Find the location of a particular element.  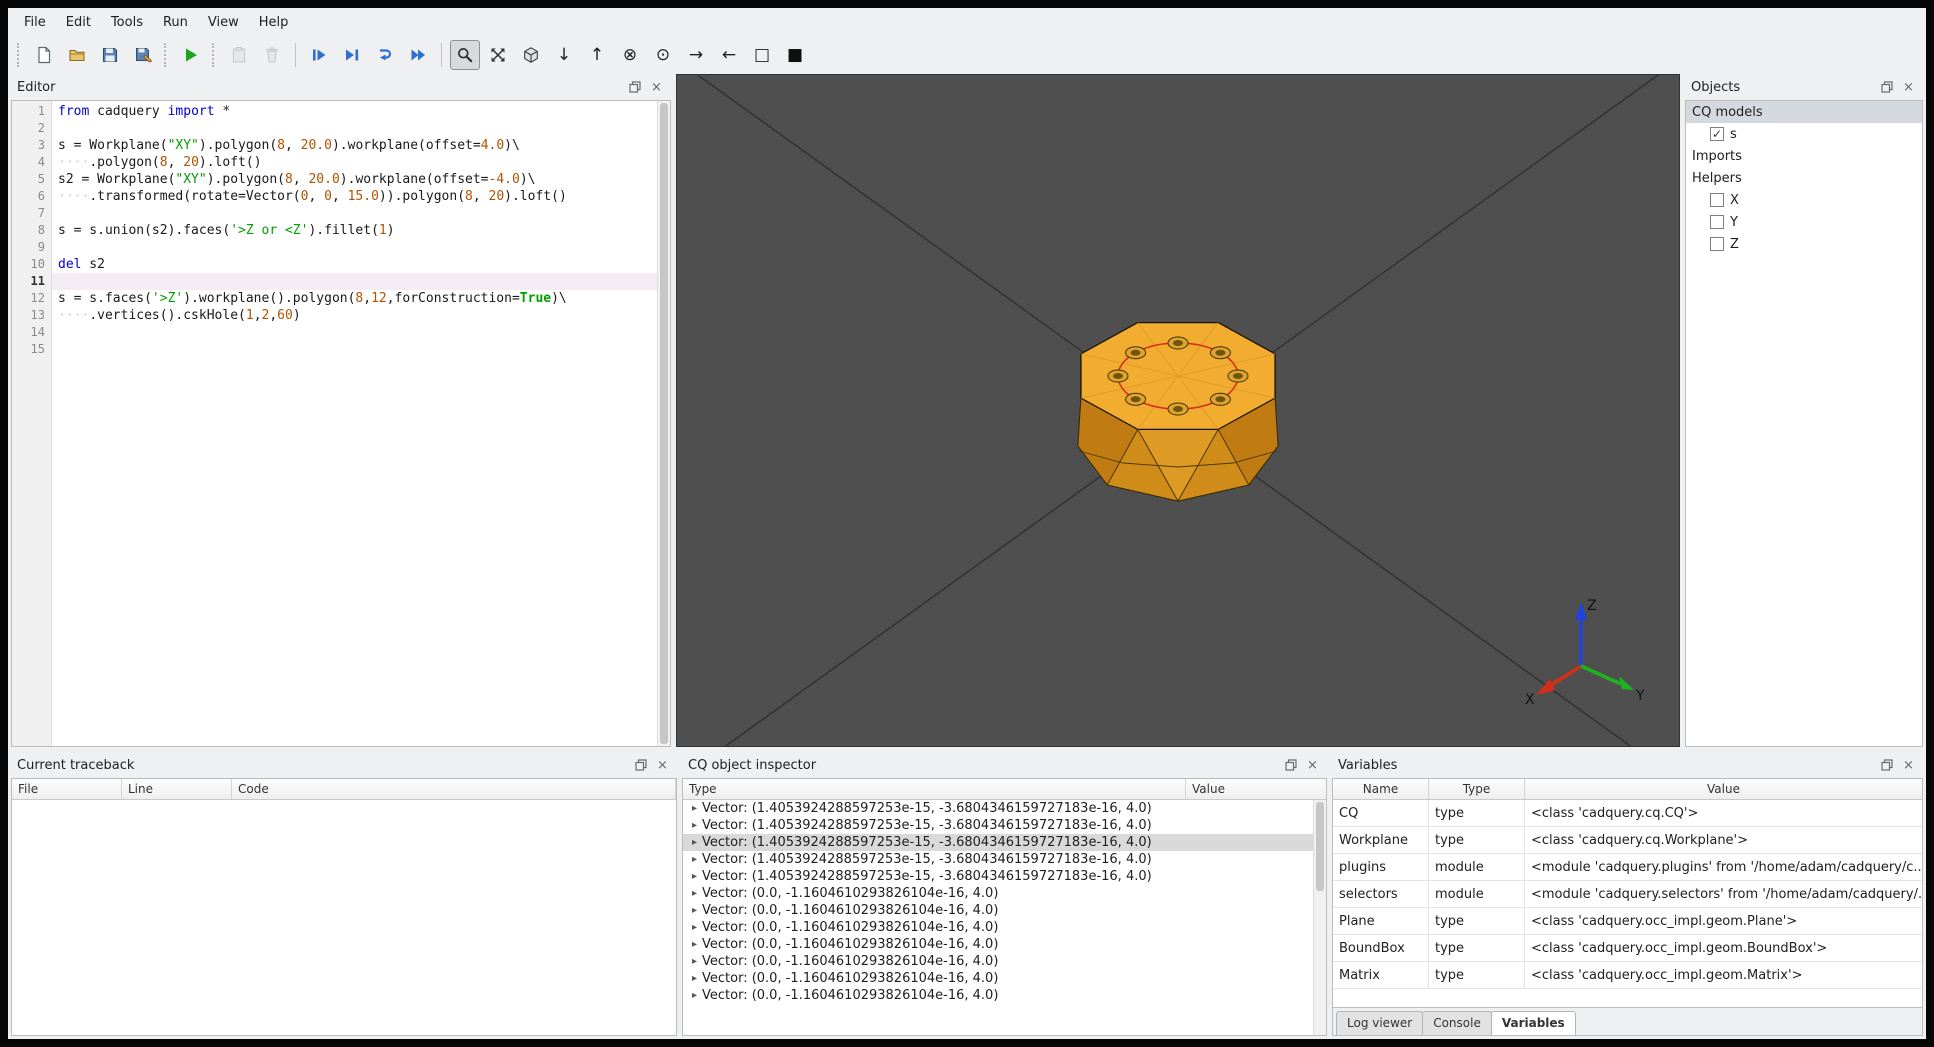

menu-tools: Tools is located at coordinates (127, 22).